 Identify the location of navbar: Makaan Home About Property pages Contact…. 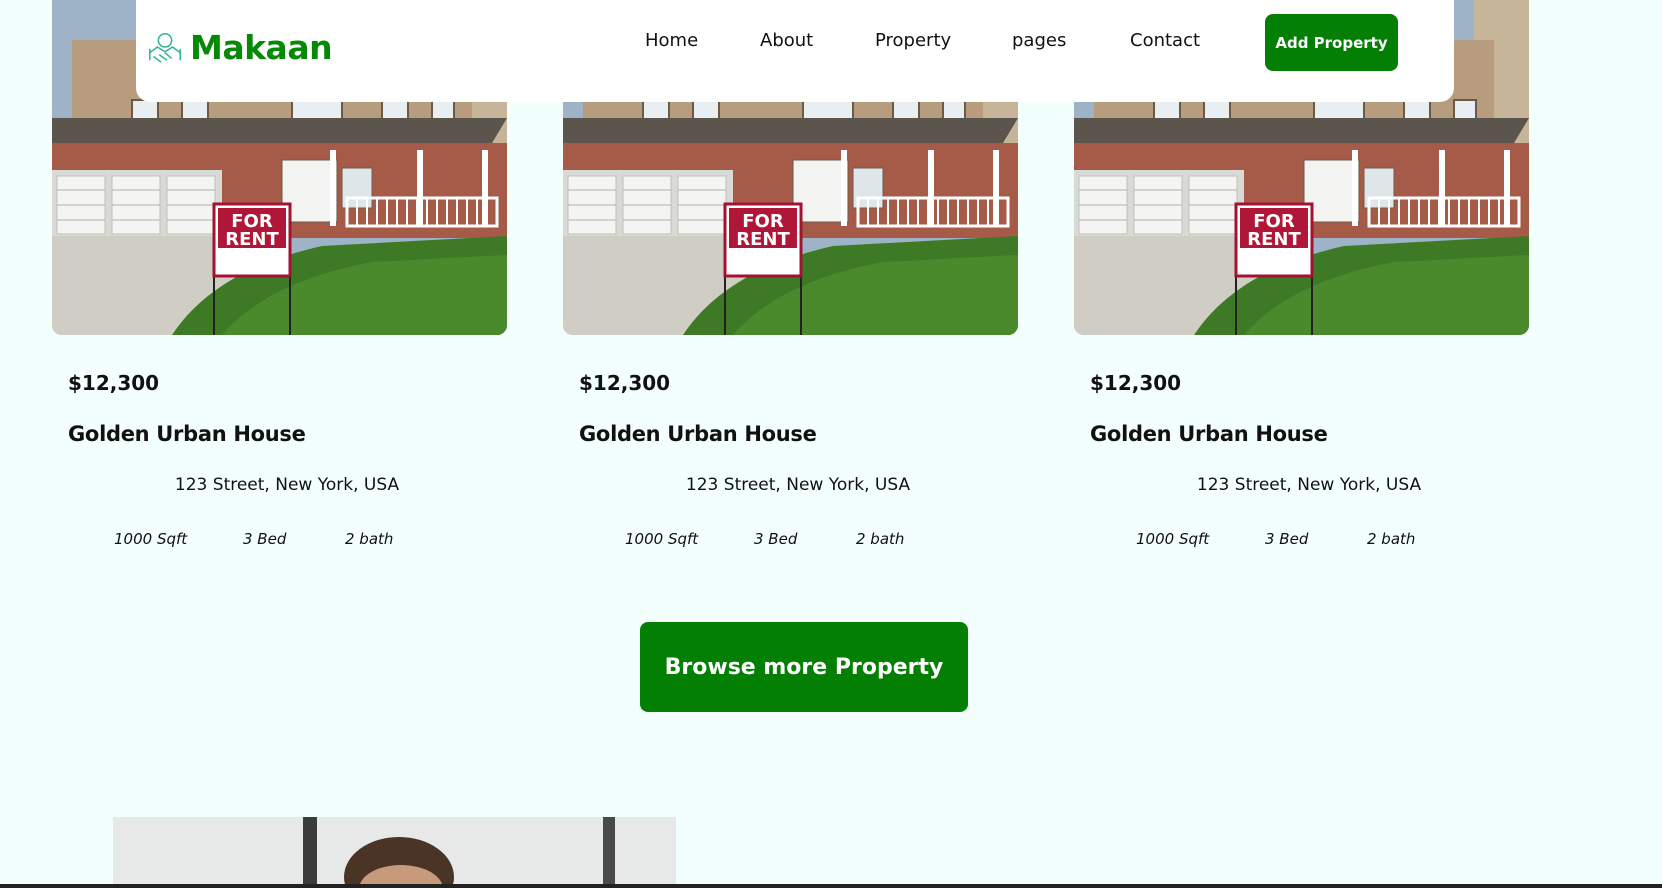
(795, 51).